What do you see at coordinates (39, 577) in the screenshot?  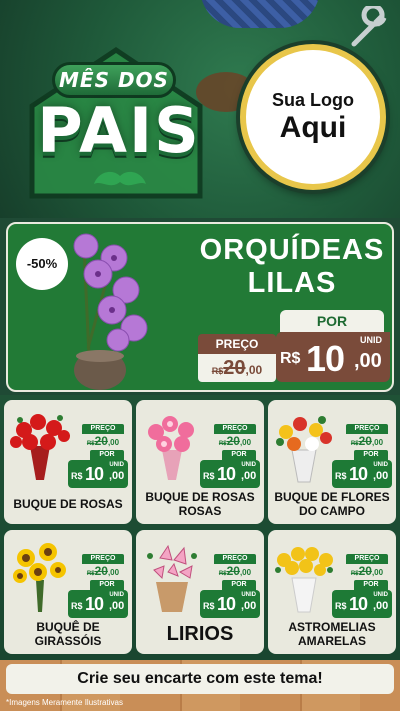 I see `product-image-girassois` at bounding box center [39, 577].